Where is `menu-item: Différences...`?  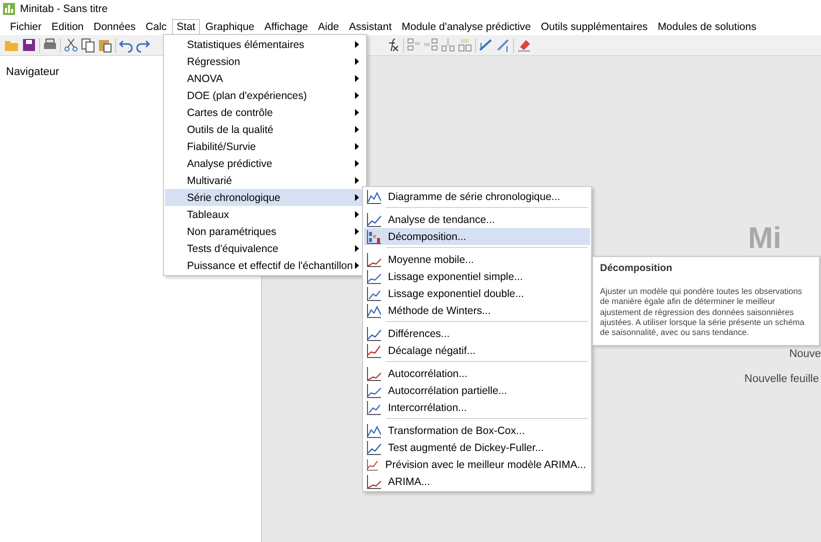 menu-item: Différences... is located at coordinates (477, 333).